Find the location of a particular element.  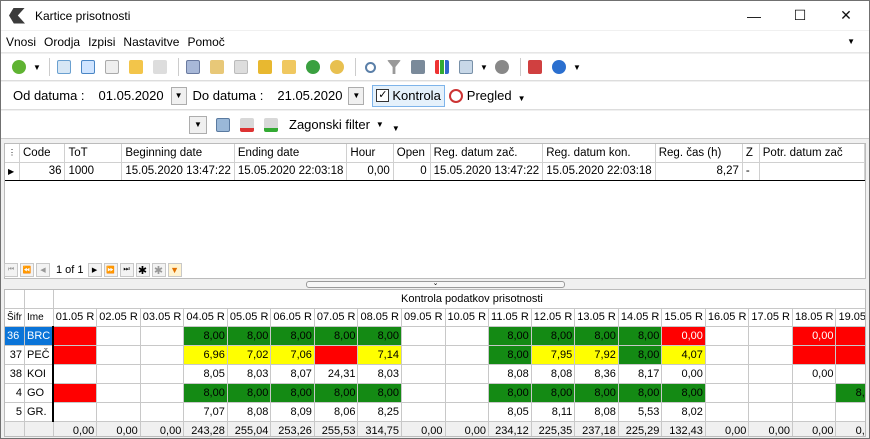

calculator-icon is located at coordinates (193, 67).